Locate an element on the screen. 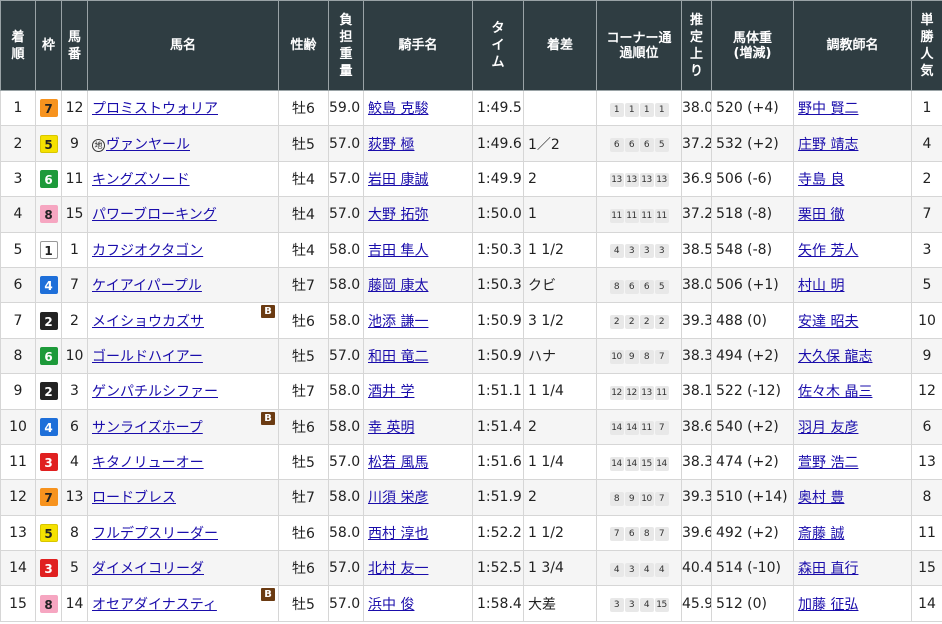 This screenshot has width=942, height=624. weight-cell: 58.0 is located at coordinates (346, 533).